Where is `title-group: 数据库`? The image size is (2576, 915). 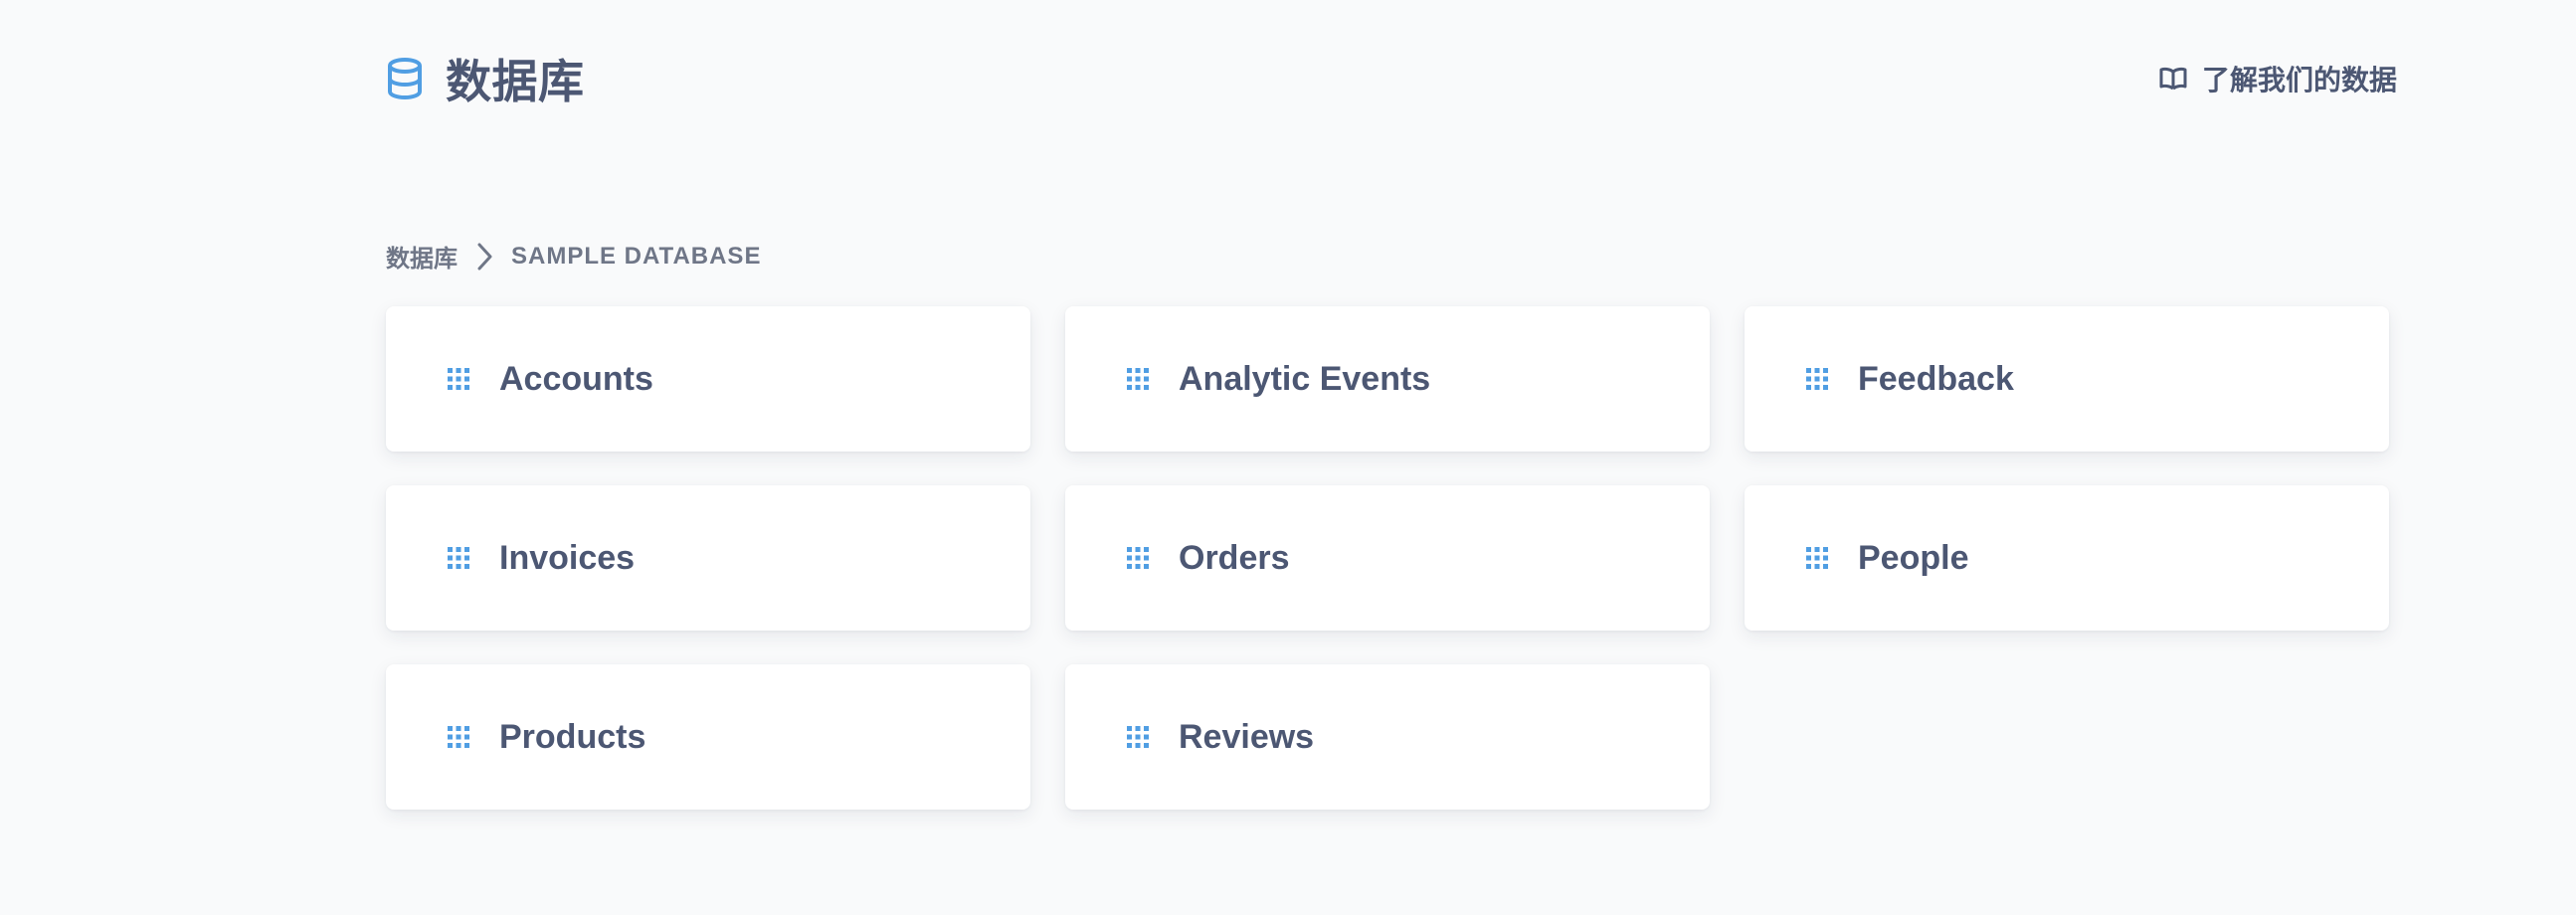 title-group: 数据库 is located at coordinates (485, 78).